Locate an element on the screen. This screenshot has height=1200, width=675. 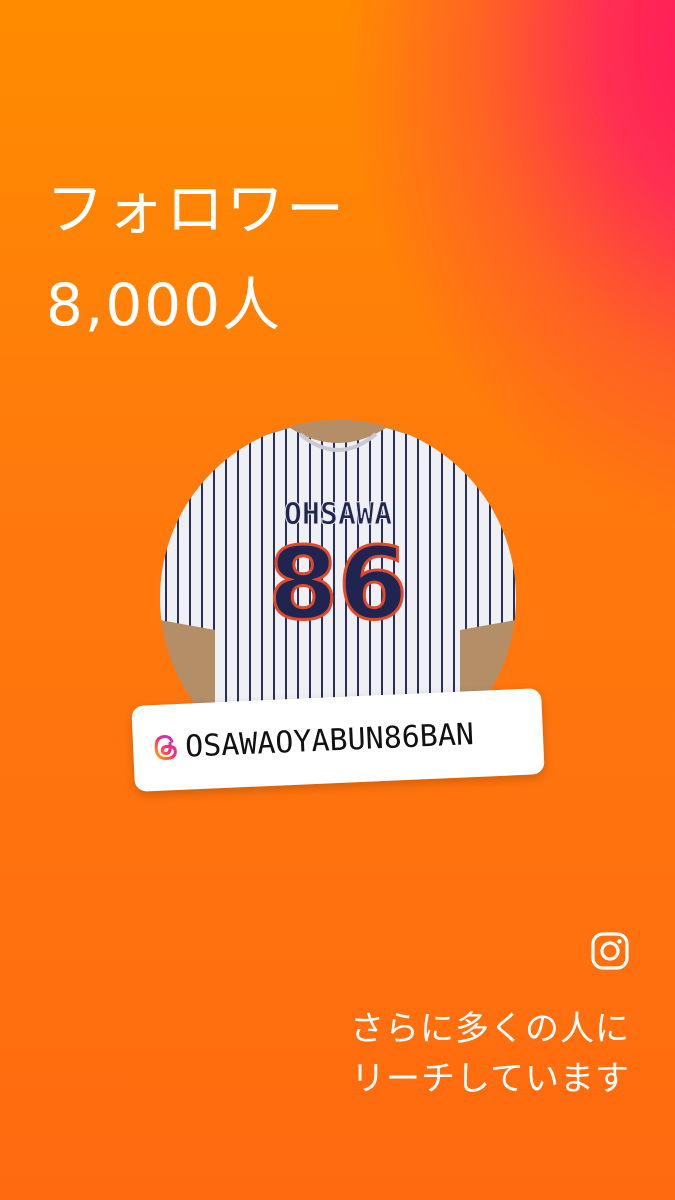
username-sticker: OSAWAOYABUN86BAN is located at coordinates (338, 740).